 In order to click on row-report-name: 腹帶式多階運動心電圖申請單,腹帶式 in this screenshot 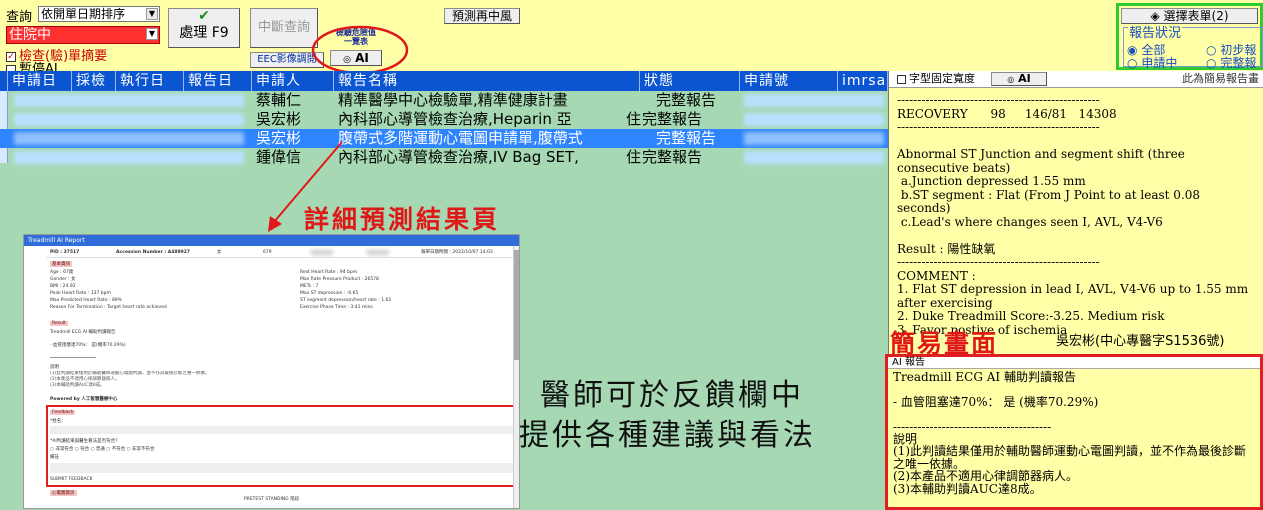, I will do `click(460, 138)`.